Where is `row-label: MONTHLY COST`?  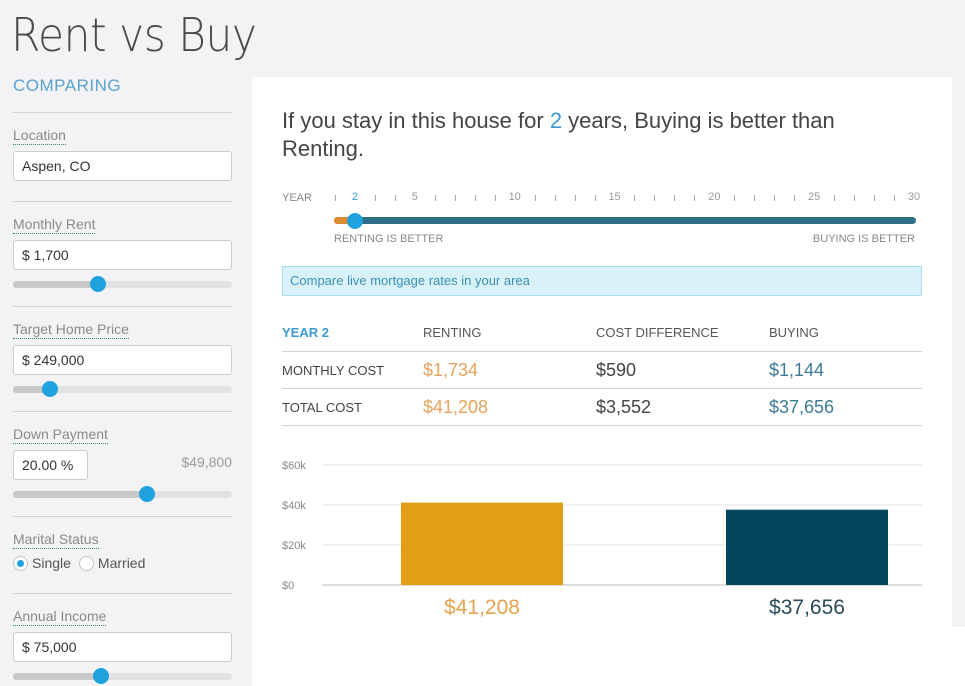 row-label: MONTHLY COST is located at coordinates (333, 370).